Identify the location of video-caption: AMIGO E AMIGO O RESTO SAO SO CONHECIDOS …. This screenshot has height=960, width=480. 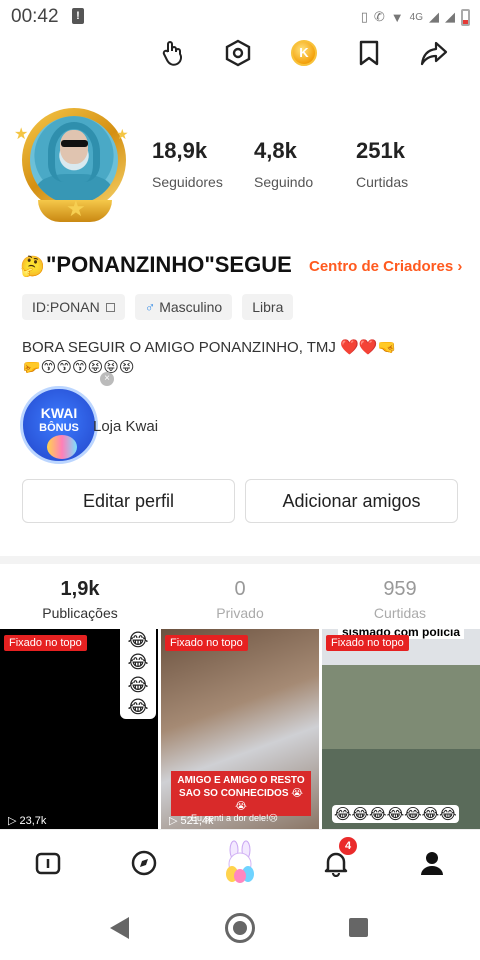
(241, 793).